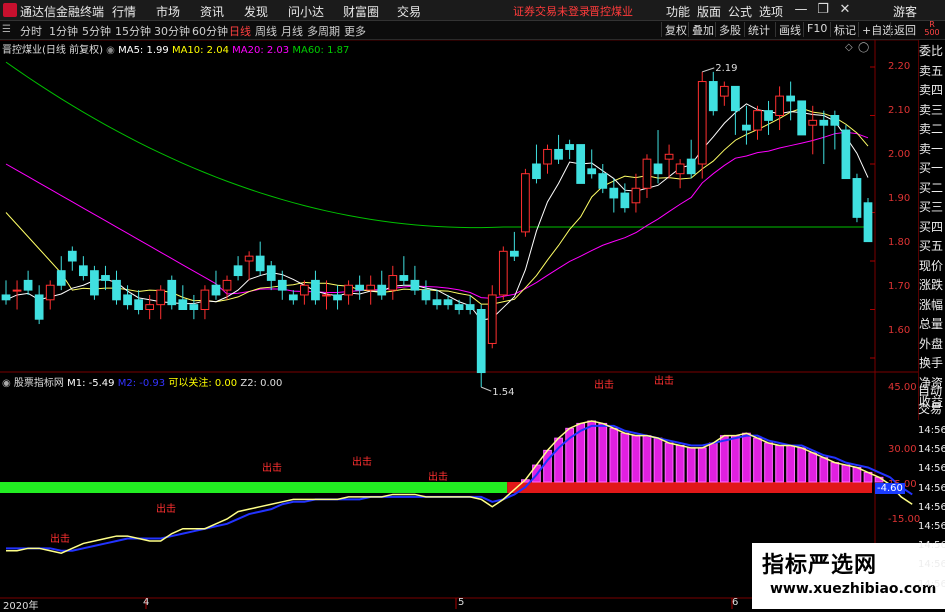 The height and width of the screenshot is (612, 945). I want to click on sub-tick: -15.00, so click(904, 519).